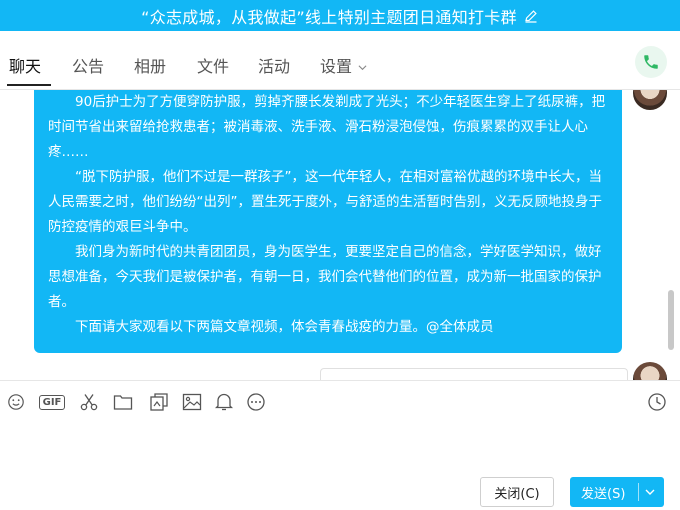 The height and width of the screenshot is (510, 680). I want to click on phone-icon, so click(651, 62).